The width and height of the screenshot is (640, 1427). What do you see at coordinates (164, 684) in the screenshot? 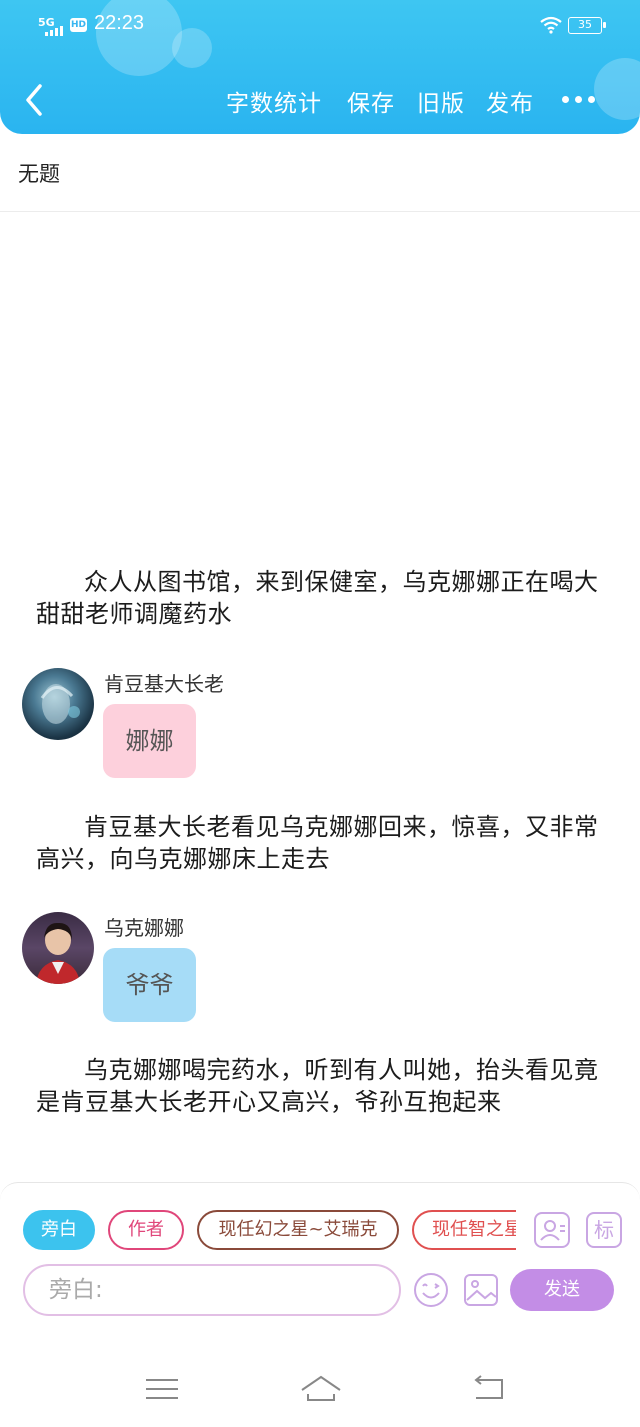
I see `speaker-name: 肯豆基大长老` at bounding box center [164, 684].